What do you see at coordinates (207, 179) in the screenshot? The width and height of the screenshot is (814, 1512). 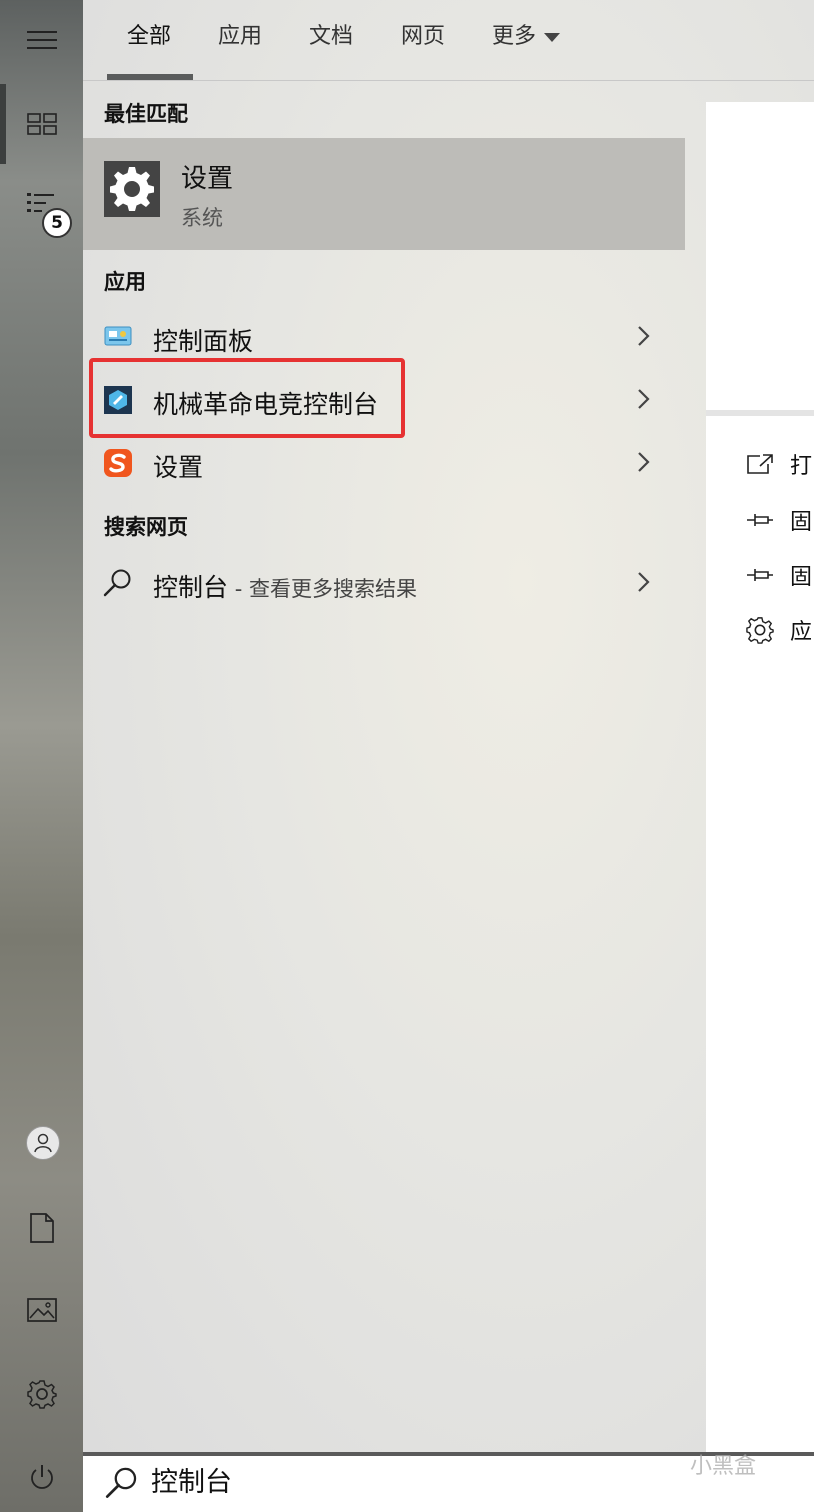 I see `best-match-title: 设置` at bounding box center [207, 179].